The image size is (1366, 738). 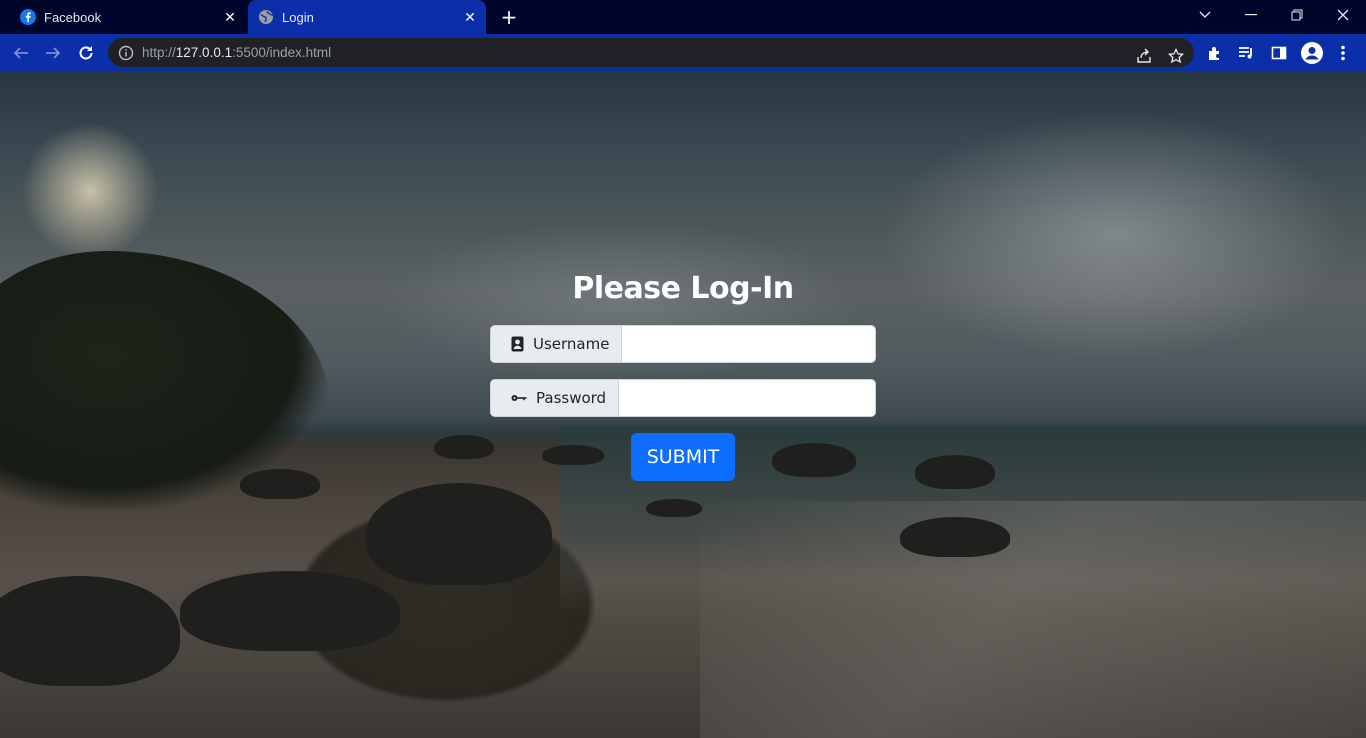 I want to click on address-bar: http://127.0.0.1:5500/index.html, so click(x=651, y=52).